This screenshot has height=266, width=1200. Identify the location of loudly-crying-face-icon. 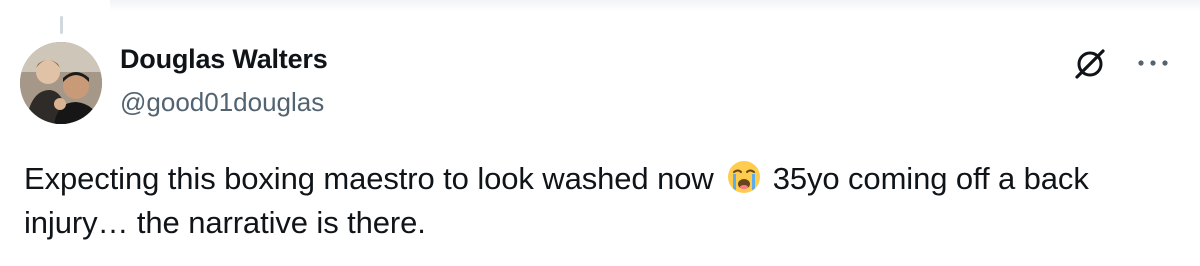
(744, 177).